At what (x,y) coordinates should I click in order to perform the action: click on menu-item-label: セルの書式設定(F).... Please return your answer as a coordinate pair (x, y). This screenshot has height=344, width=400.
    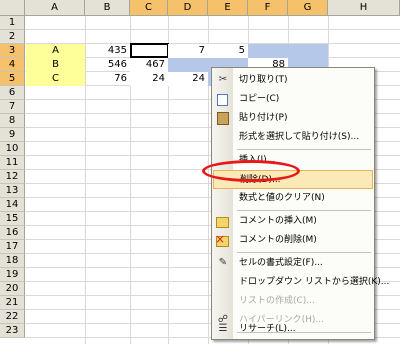
    Looking at the image, I should click on (281, 263).